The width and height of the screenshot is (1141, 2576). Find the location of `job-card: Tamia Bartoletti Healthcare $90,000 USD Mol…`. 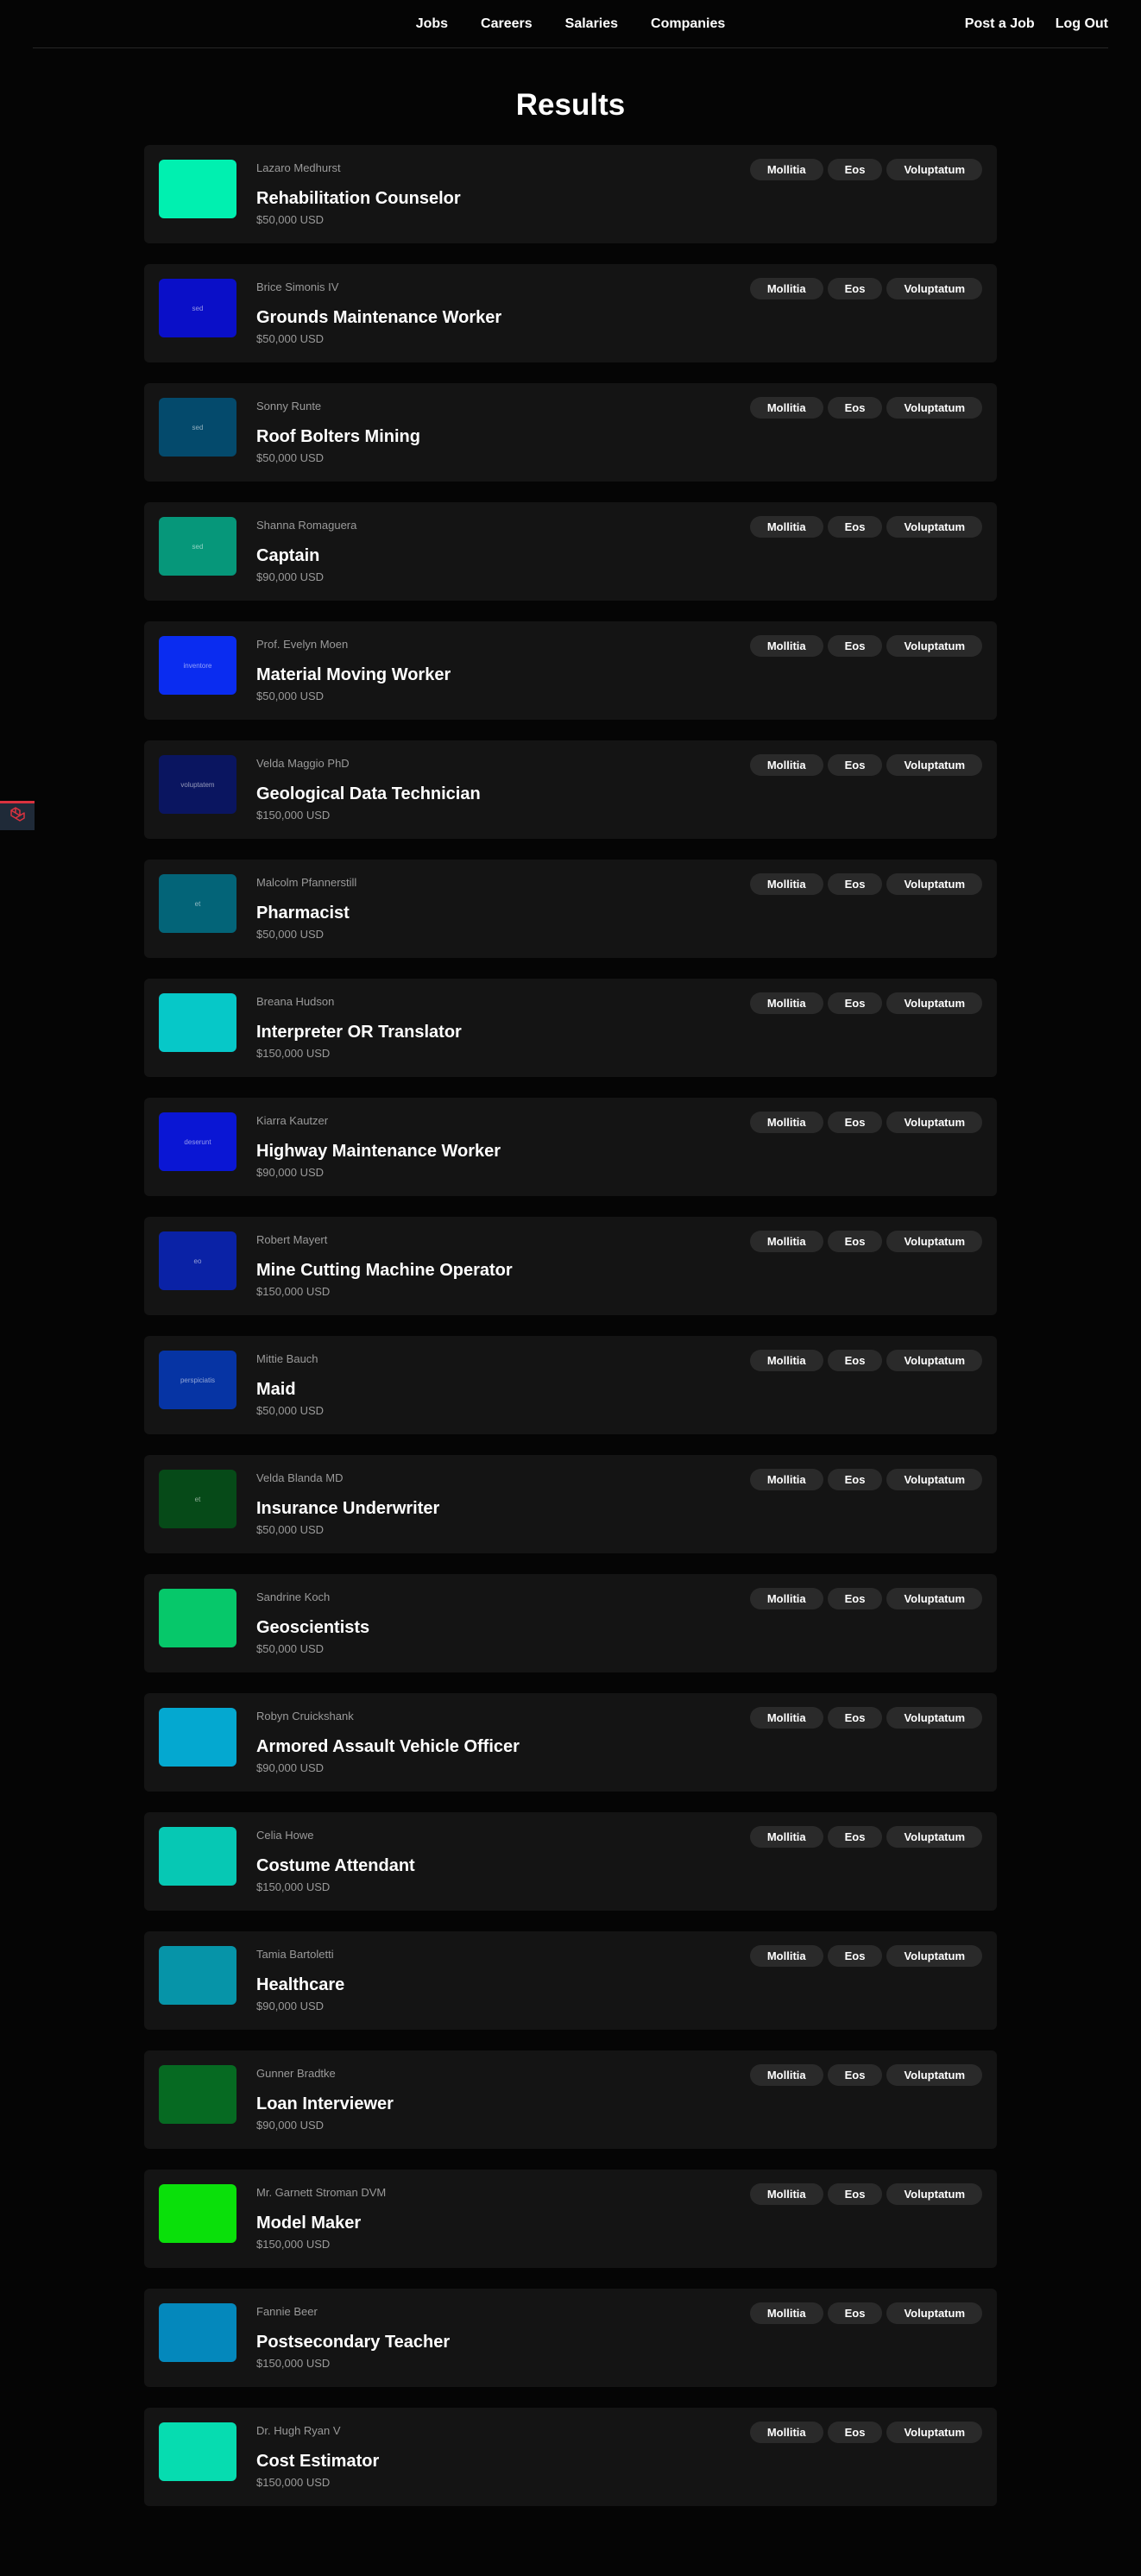

job-card: Tamia Bartoletti Healthcare $90,000 USD Mol… is located at coordinates (570, 1980).